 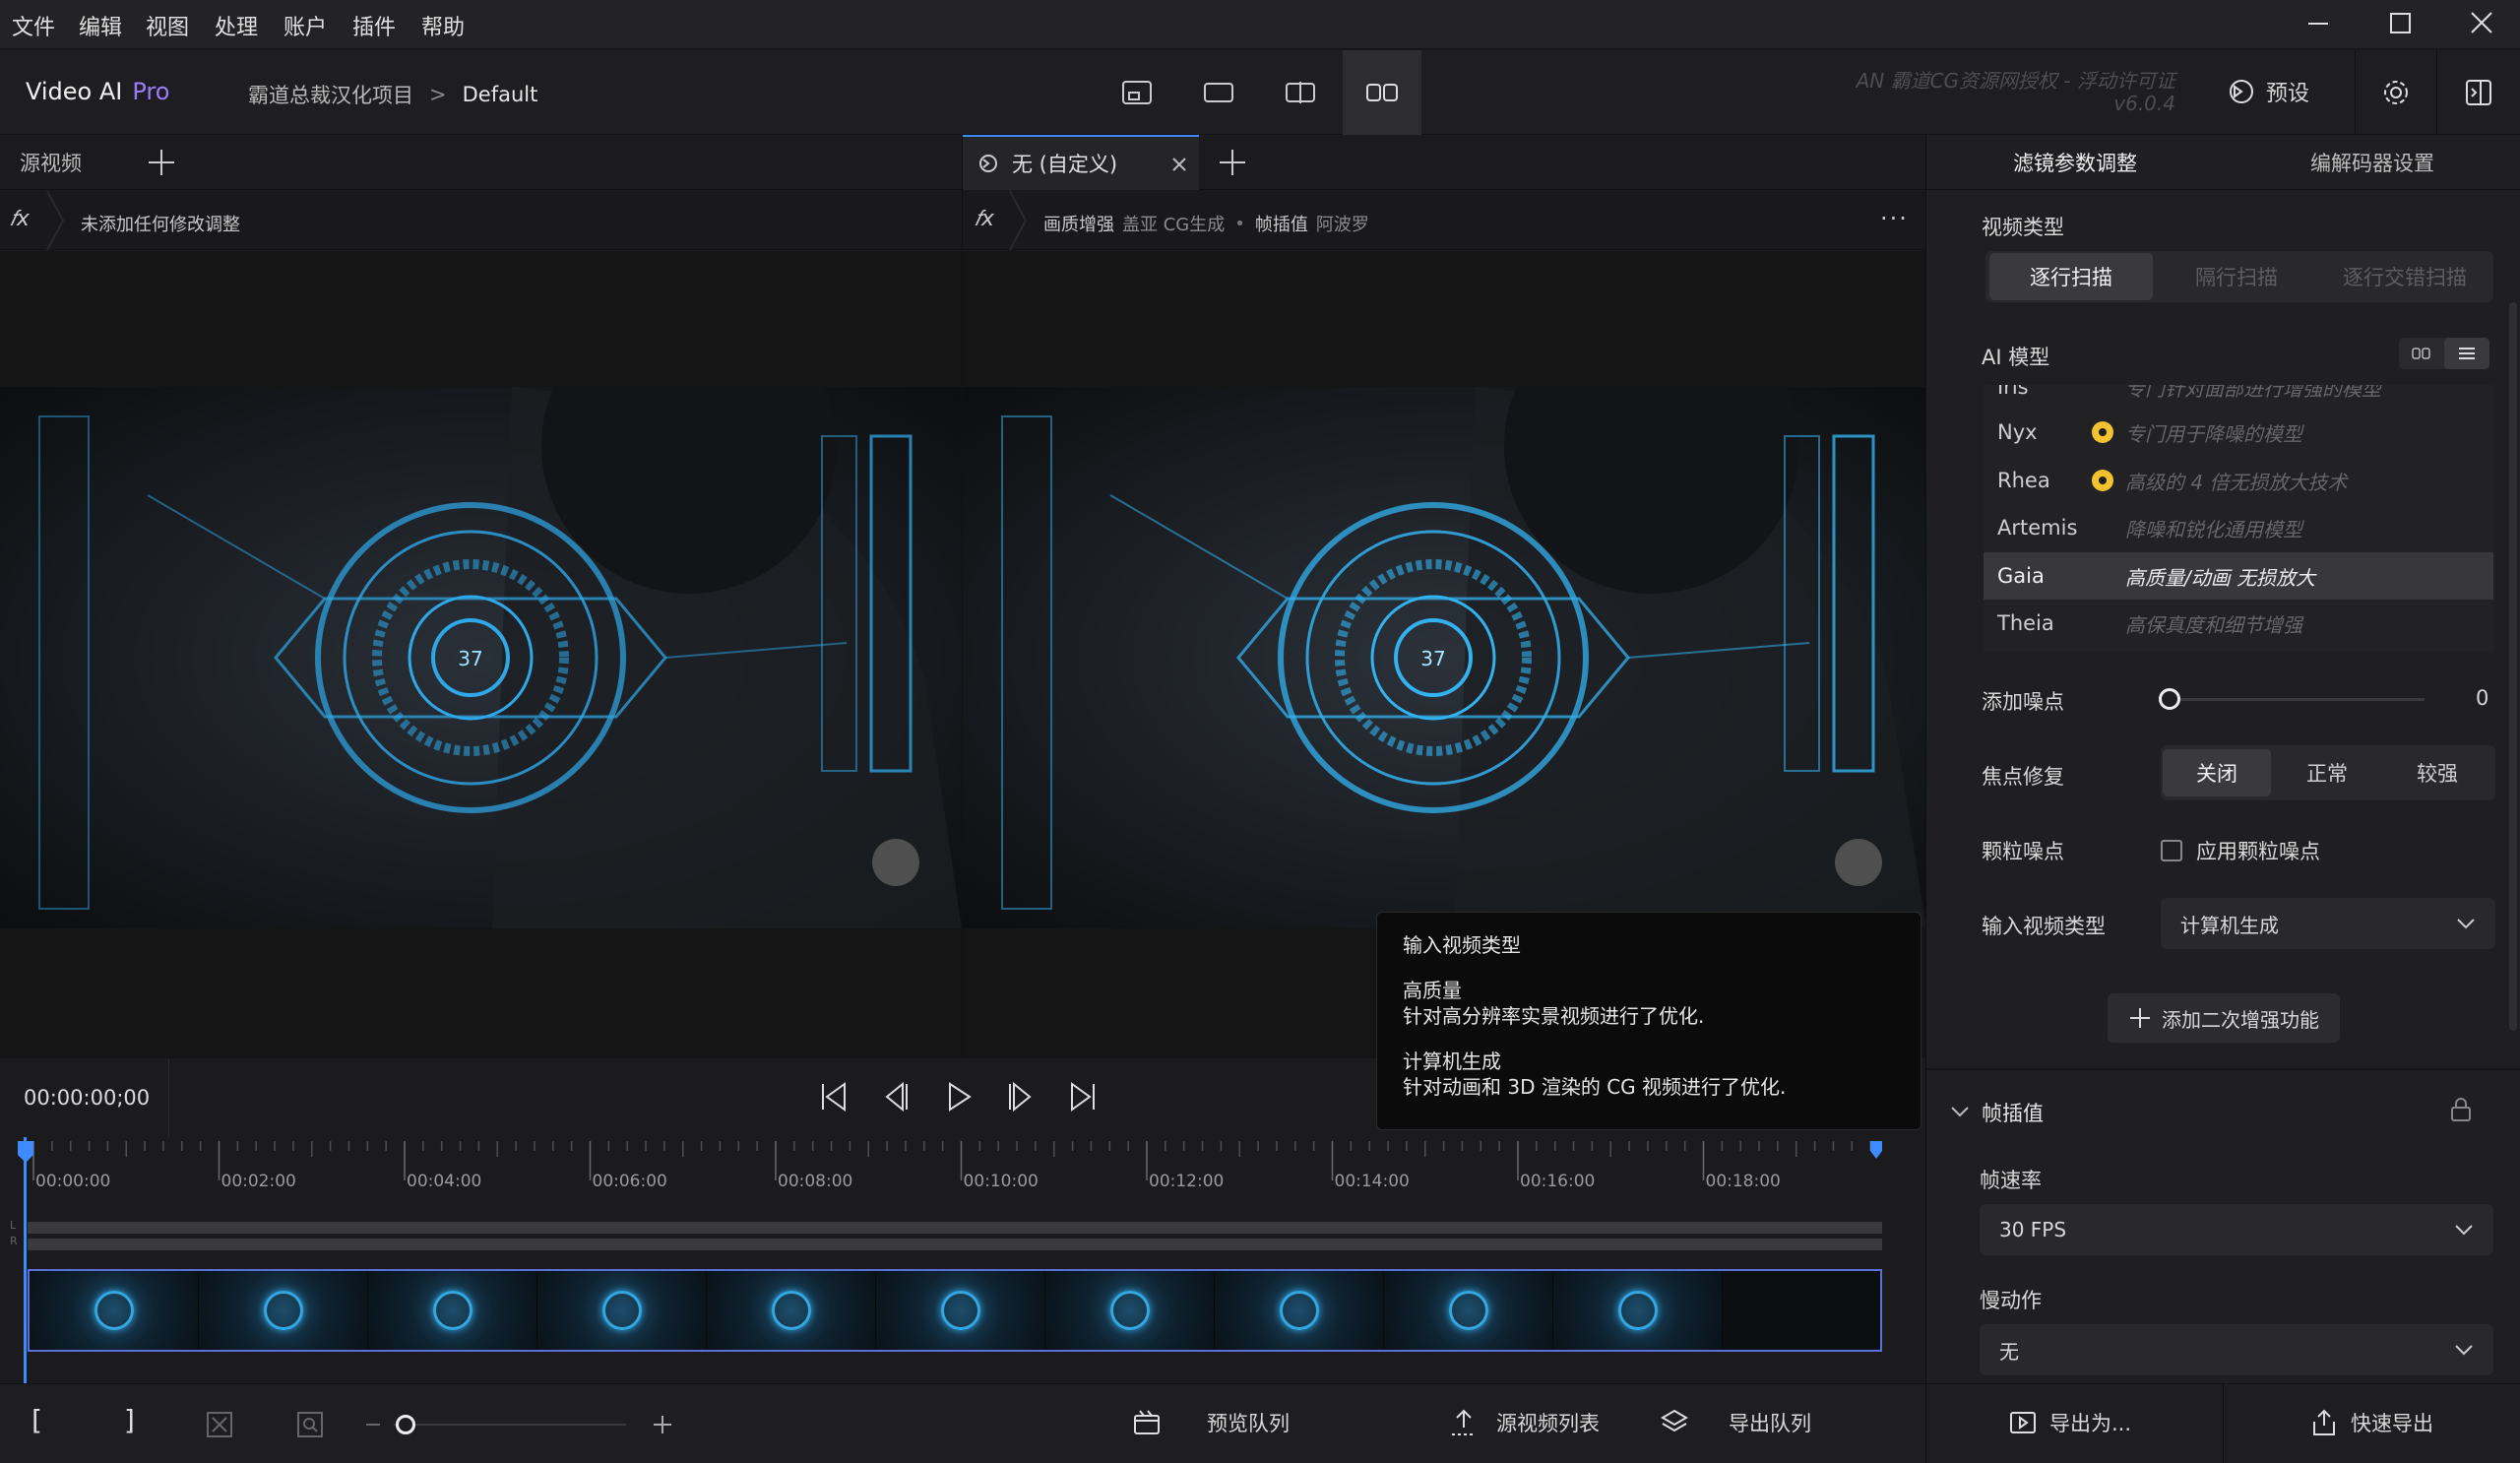 What do you see at coordinates (2241, 92) in the screenshot?
I see `presets-icon` at bounding box center [2241, 92].